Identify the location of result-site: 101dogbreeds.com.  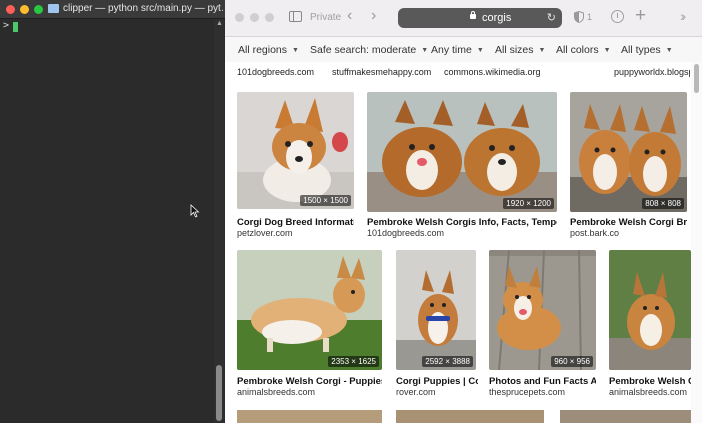
(462, 233).